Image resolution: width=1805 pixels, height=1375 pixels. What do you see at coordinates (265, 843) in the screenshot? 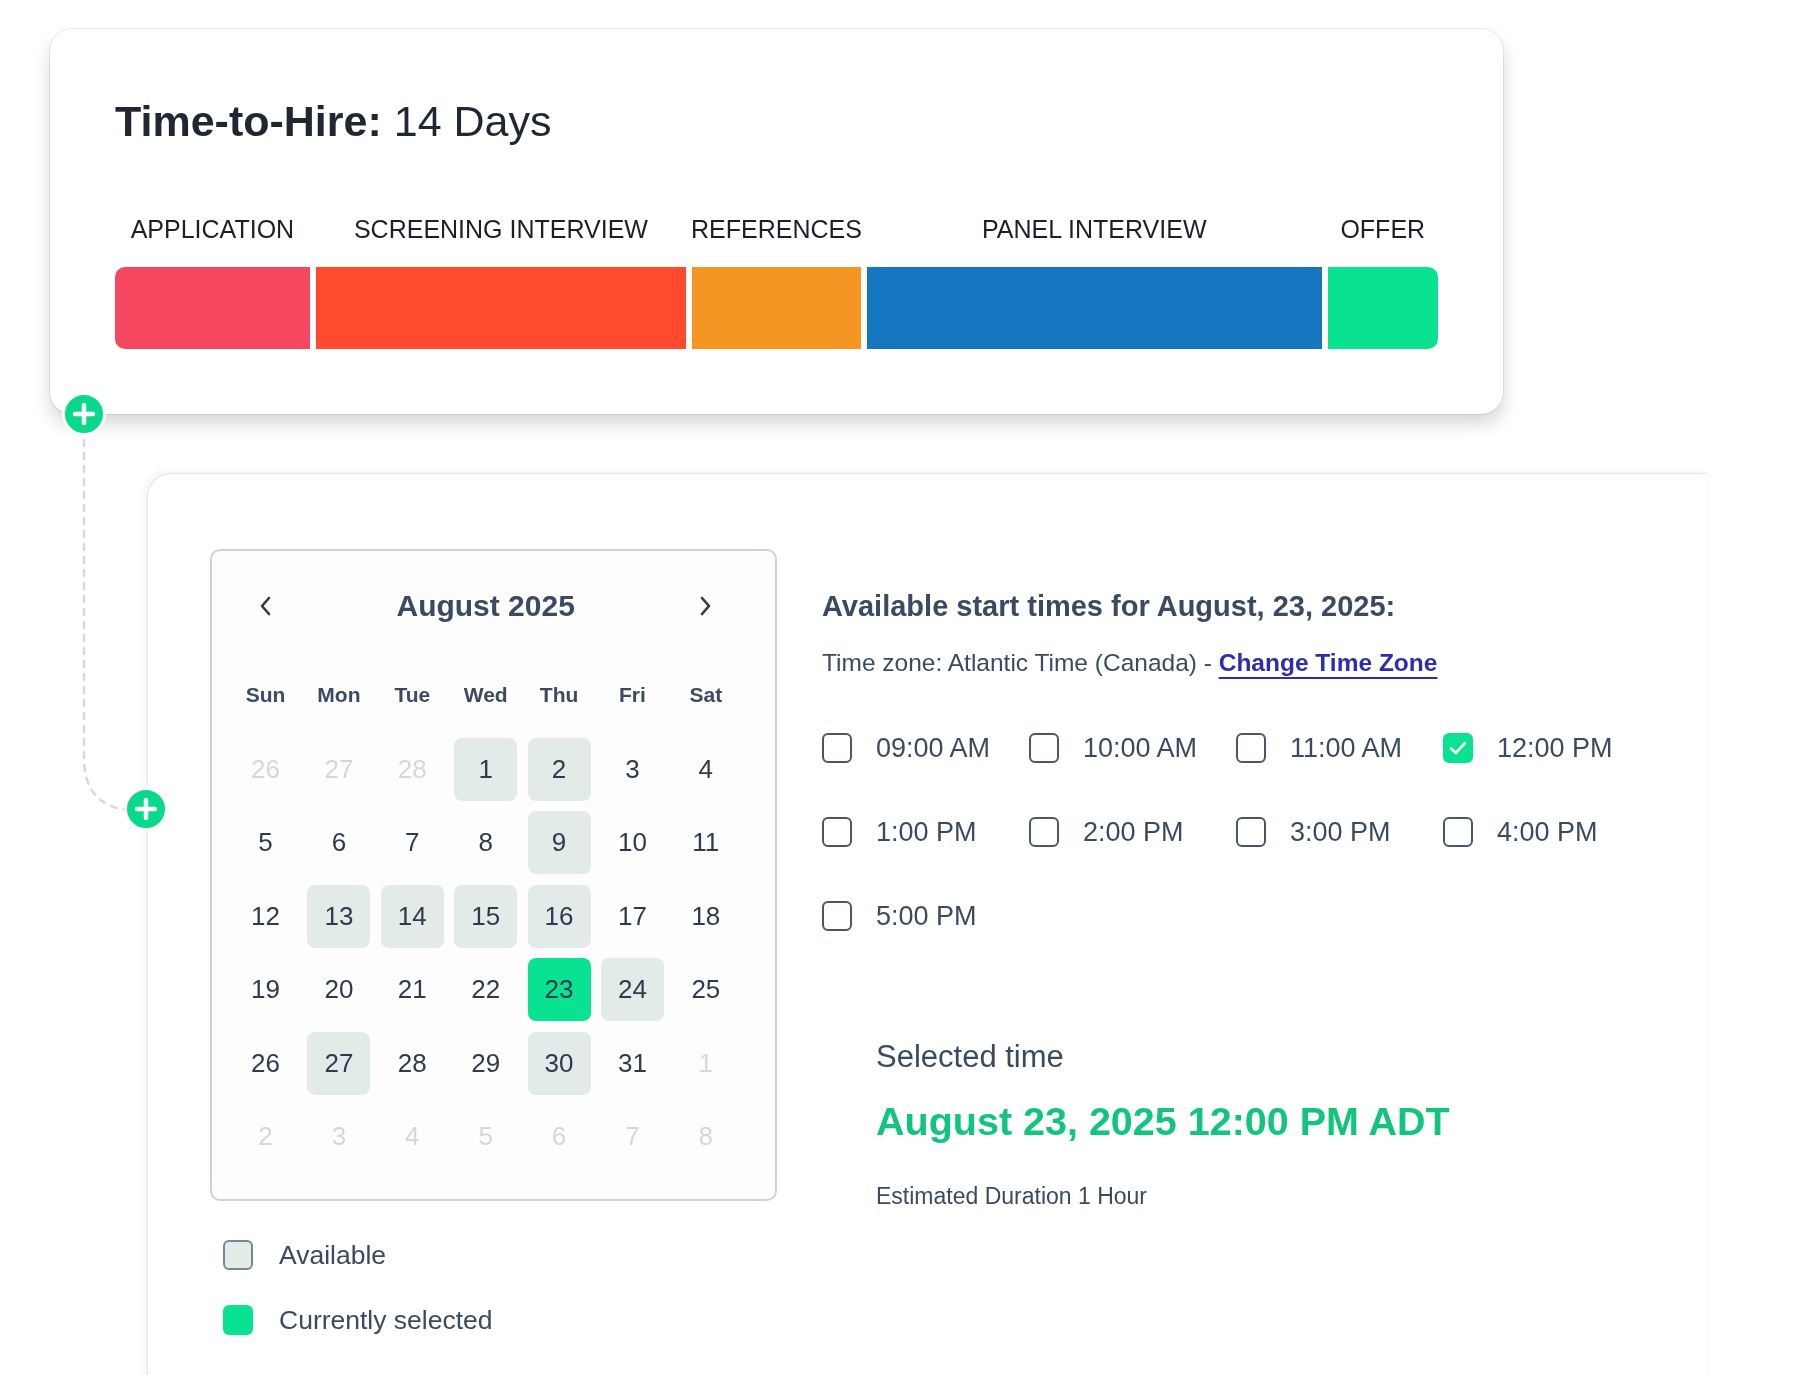
I see `calendar-day: 5` at bounding box center [265, 843].